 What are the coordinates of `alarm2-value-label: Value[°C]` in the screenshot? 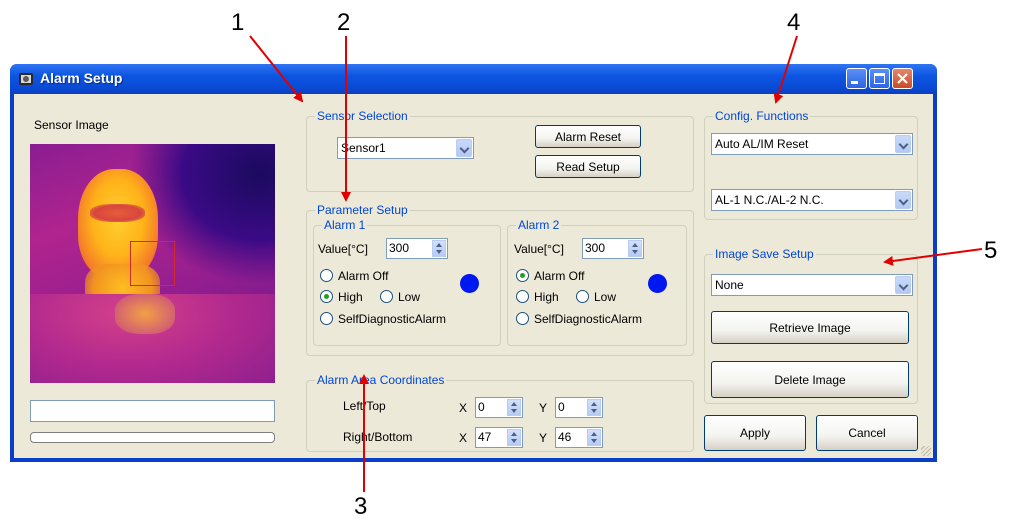 It's located at (539, 249).